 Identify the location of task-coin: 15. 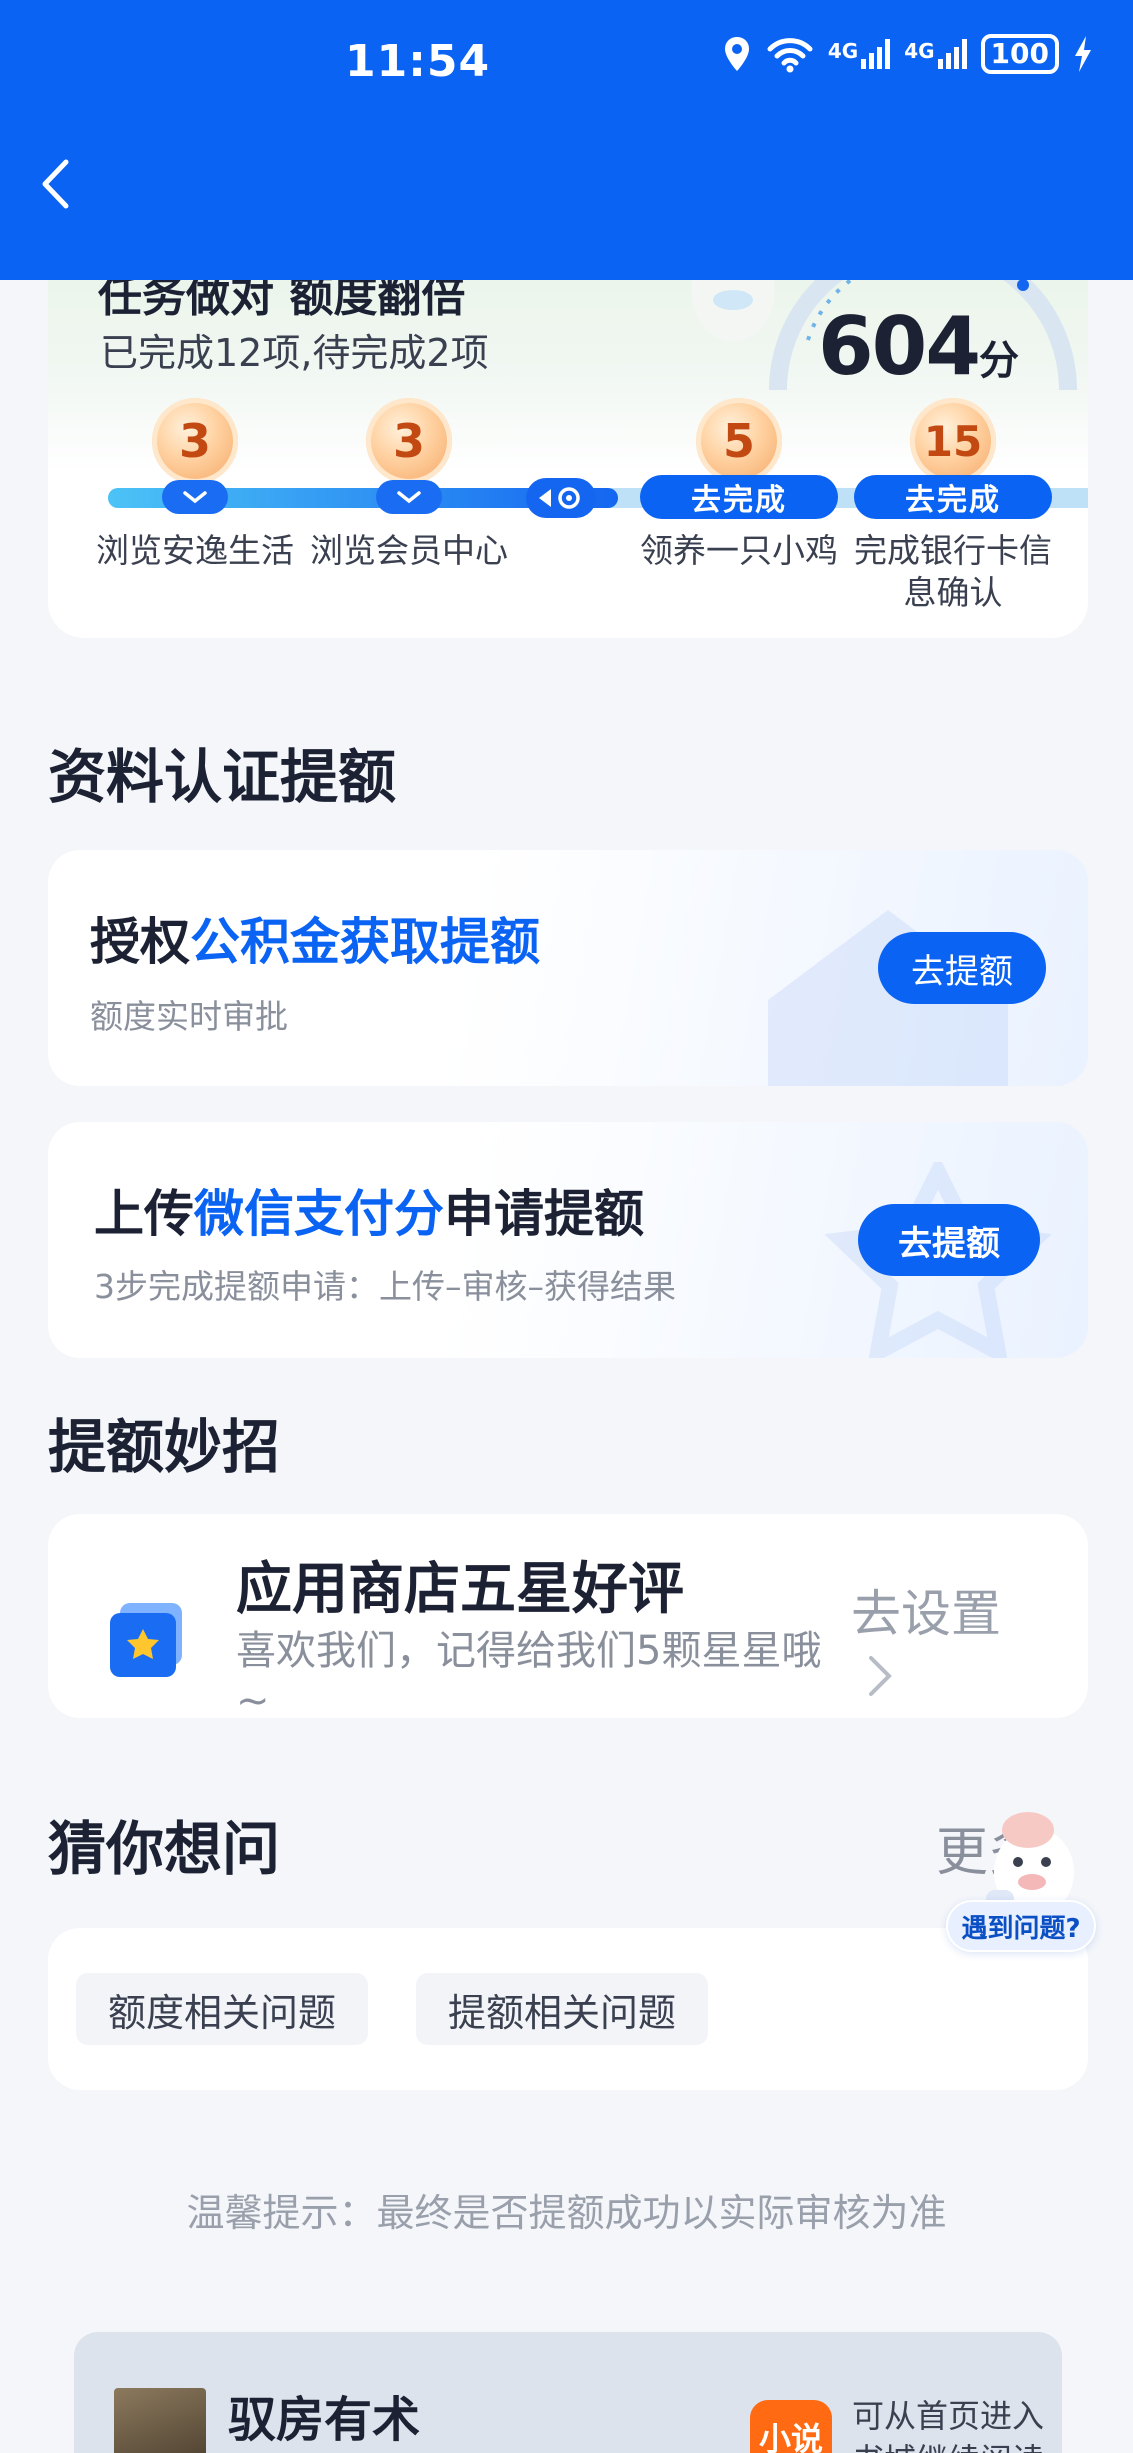
(953, 441).